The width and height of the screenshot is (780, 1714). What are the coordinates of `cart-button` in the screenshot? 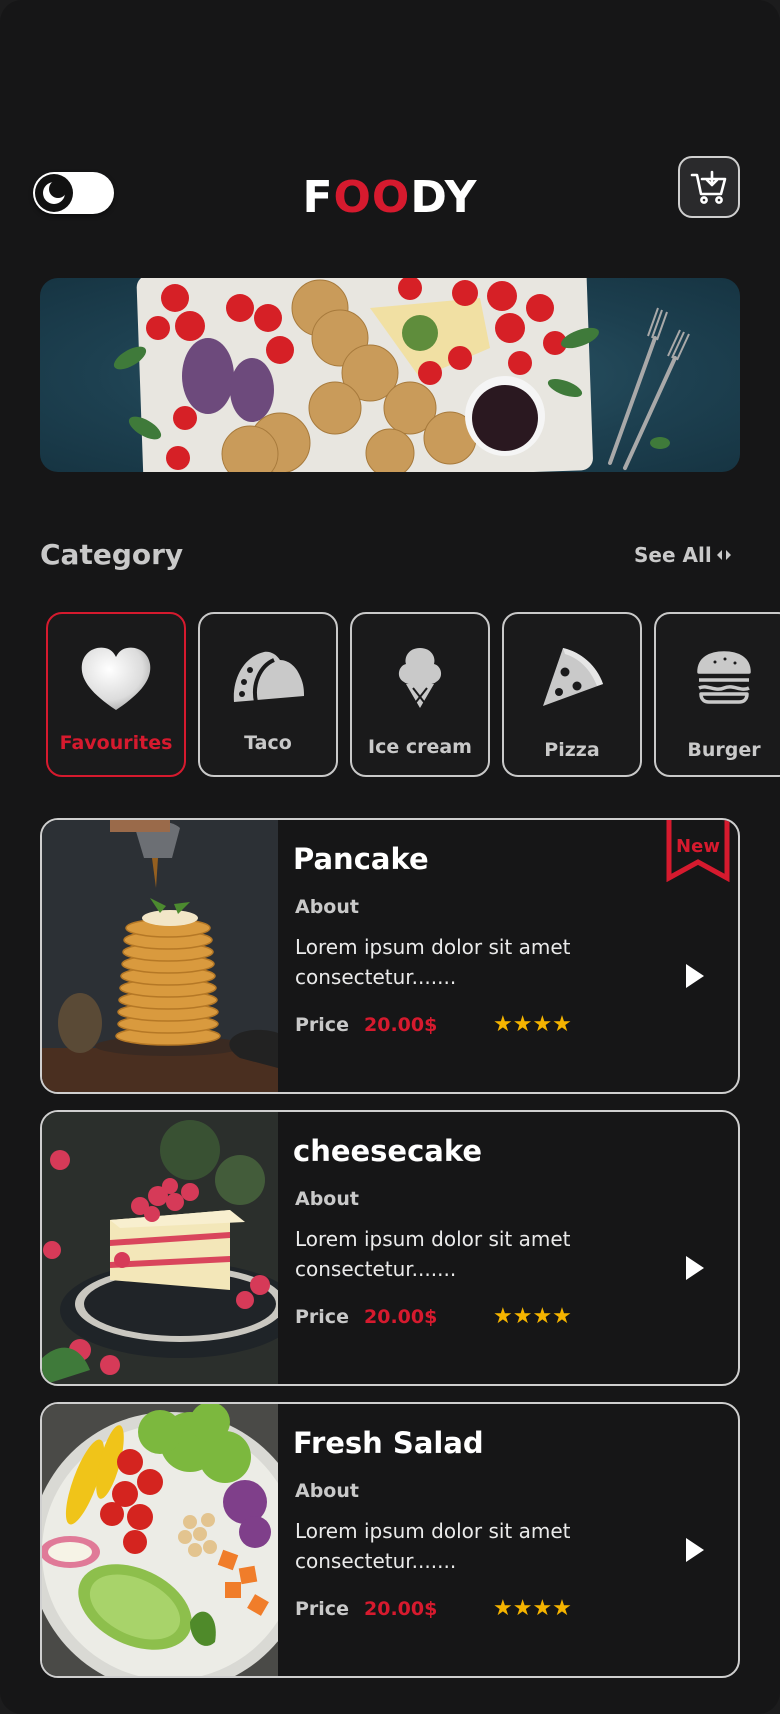 It's located at (709, 187).